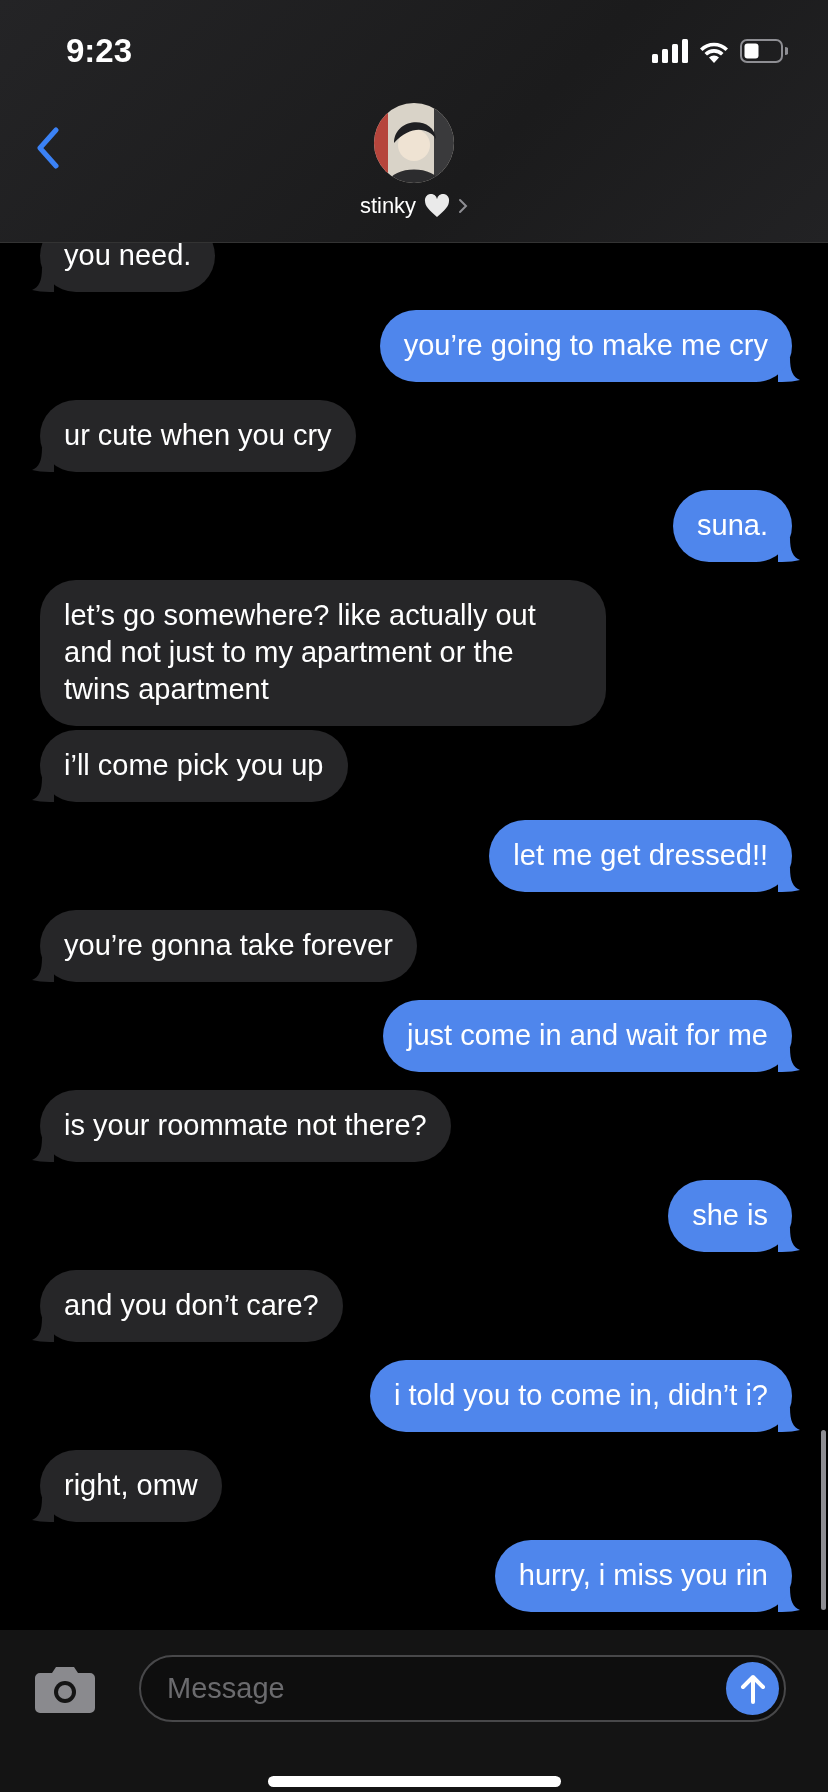 This screenshot has height=1792, width=828. Describe the element at coordinates (194, 766) in the screenshot. I see `received-message-bubble: i’ll come pick you up` at that location.